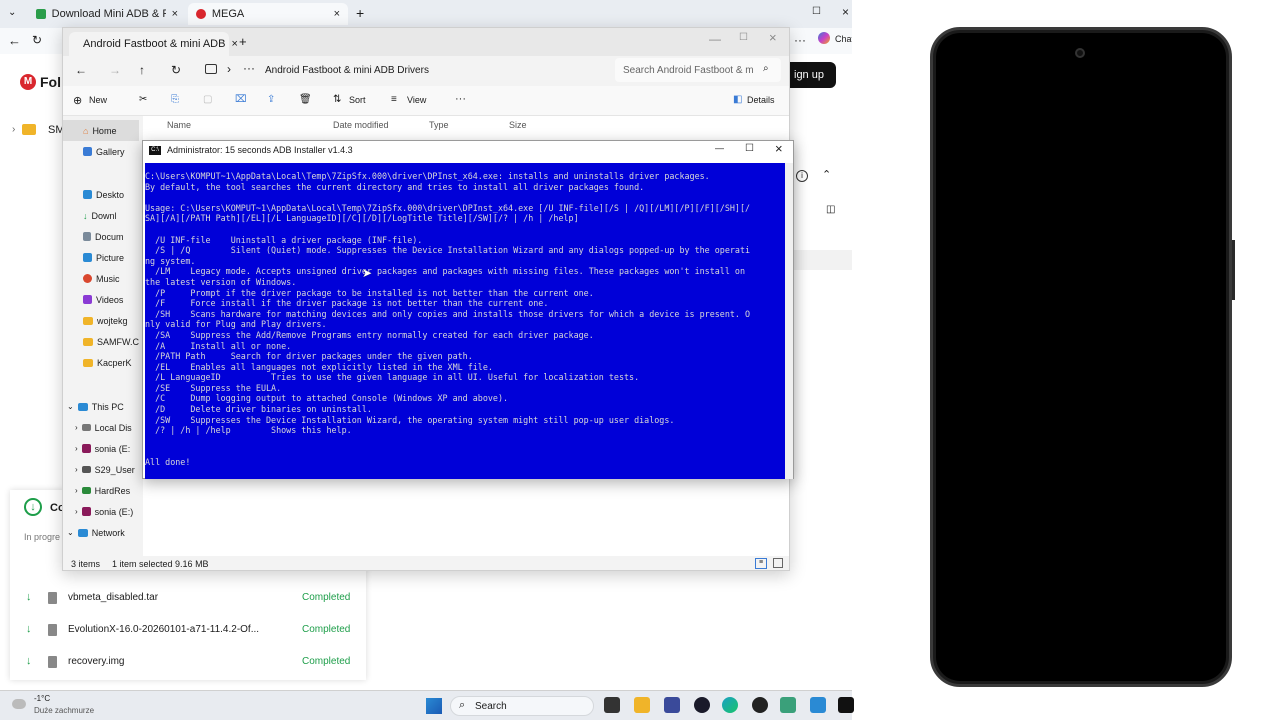 Image resolution: width=1280 pixels, height=720 pixels. I want to click on search-box: Search Android Fastboot & mini ⌕, so click(698, 70).